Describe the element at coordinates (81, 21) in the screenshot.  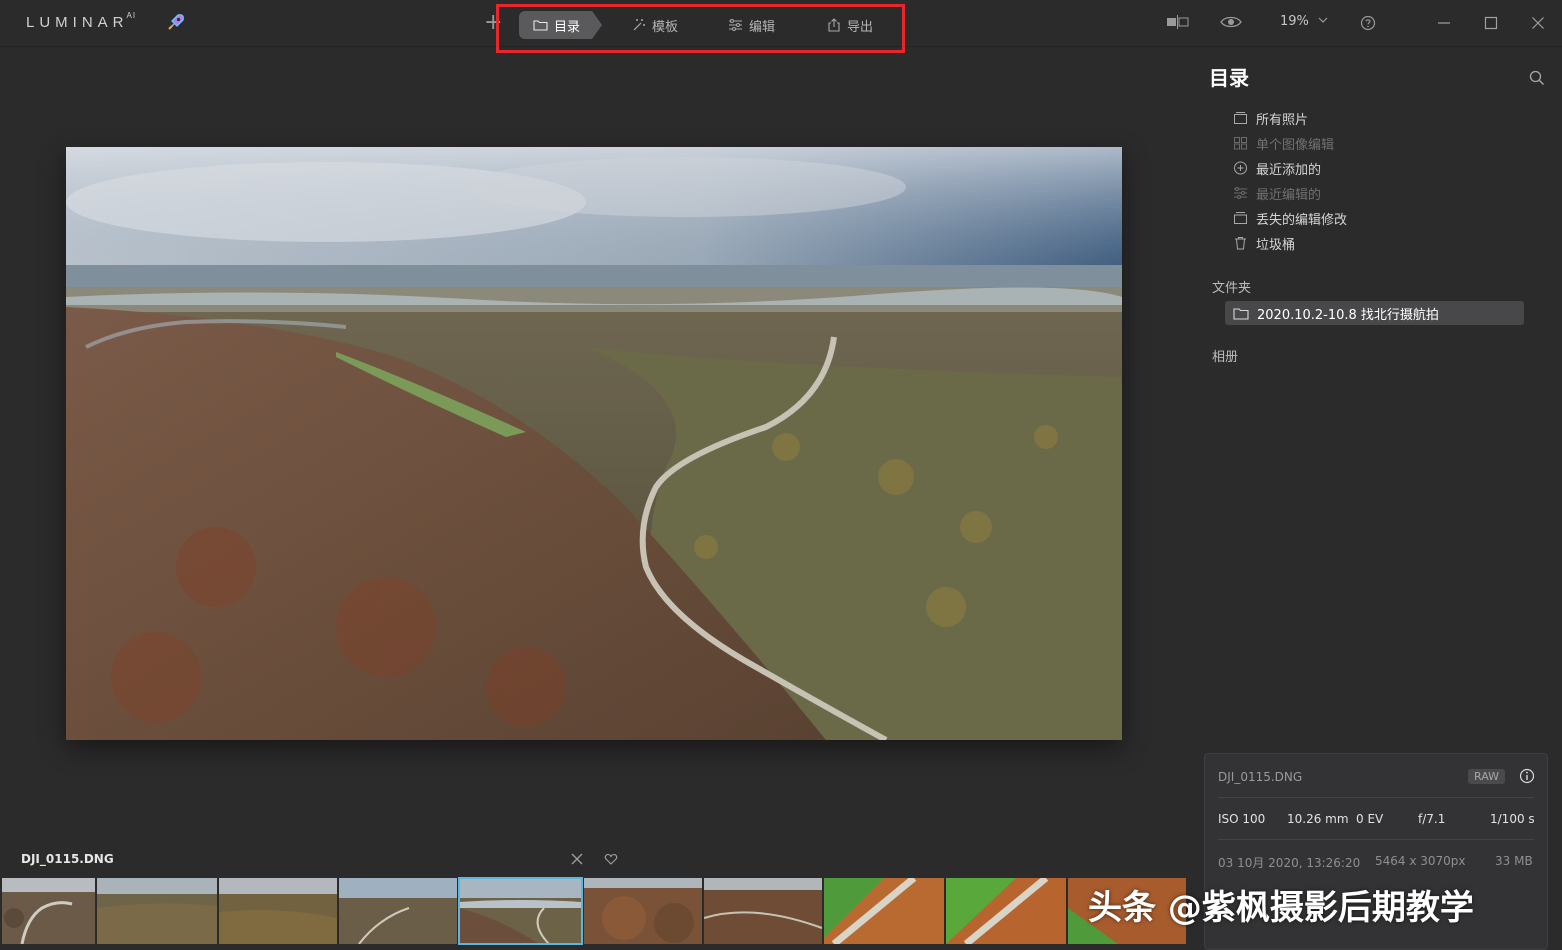
I see `app-logo: LUMINARAI` at that location.